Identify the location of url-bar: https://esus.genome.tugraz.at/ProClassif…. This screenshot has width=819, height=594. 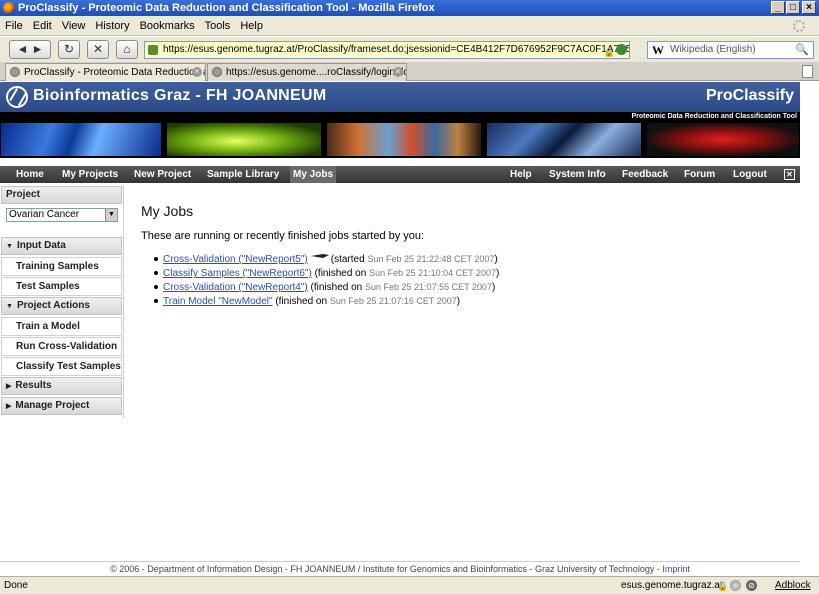
(387, 50).